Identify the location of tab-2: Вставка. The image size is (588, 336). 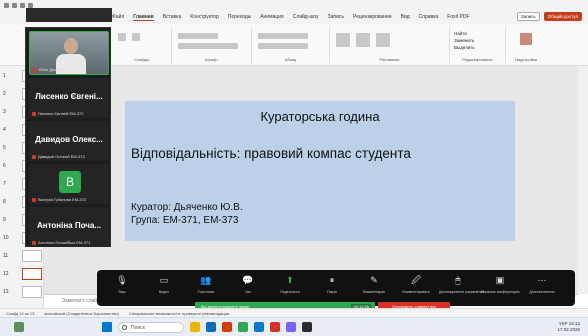
(172, 17).